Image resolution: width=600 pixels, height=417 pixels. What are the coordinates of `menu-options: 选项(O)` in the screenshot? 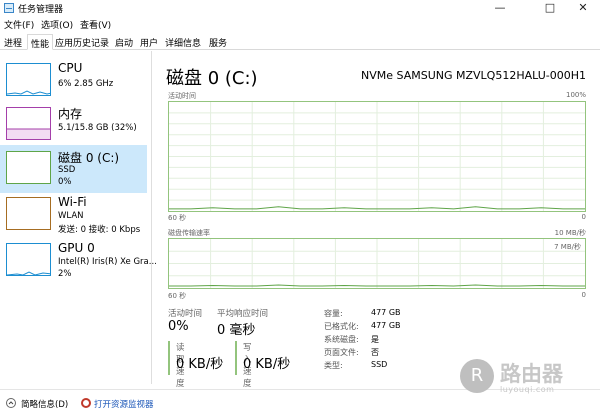 It's located at (57, 24).